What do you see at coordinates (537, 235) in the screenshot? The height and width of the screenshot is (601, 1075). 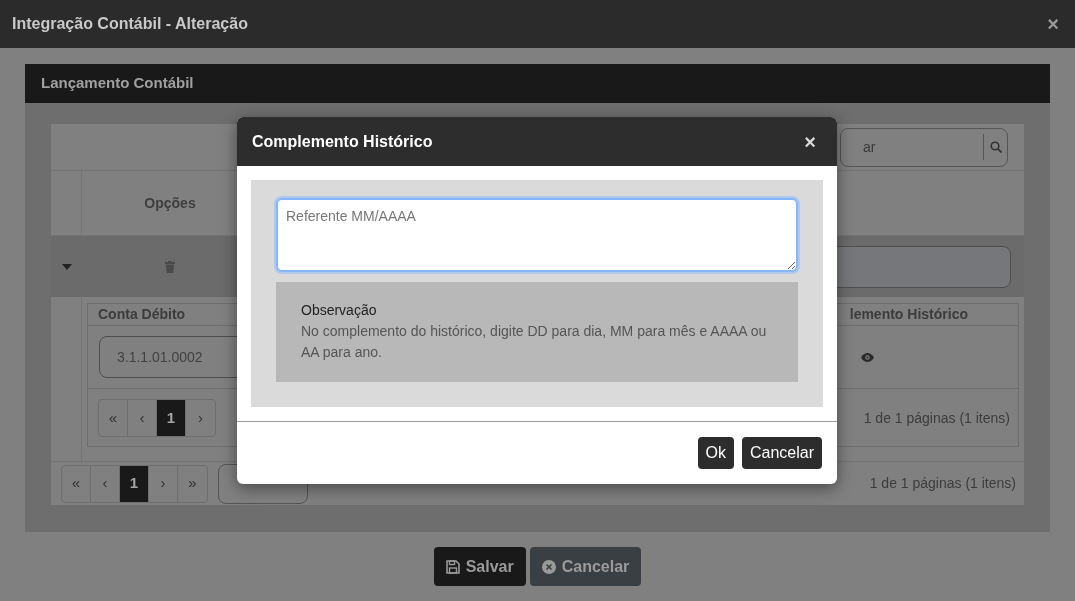 I see `text-area-field: Referente MM/AAAA` at bounding box center [537, 235].